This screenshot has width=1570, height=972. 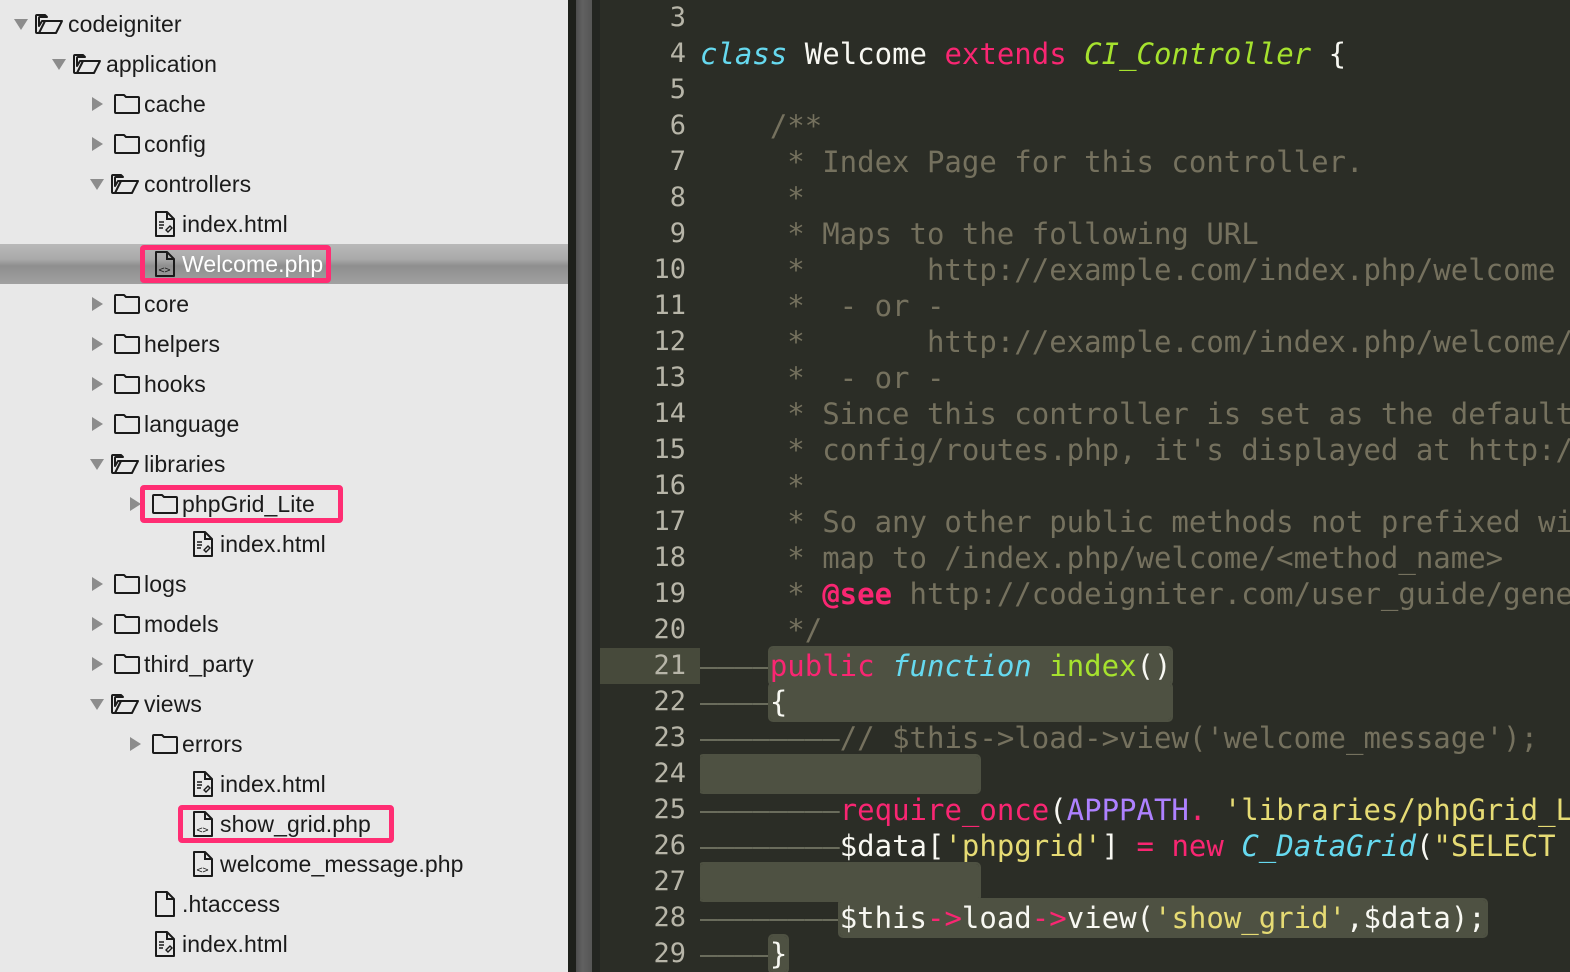 I want to click on line-number: 6, so click(x=677, y=125).